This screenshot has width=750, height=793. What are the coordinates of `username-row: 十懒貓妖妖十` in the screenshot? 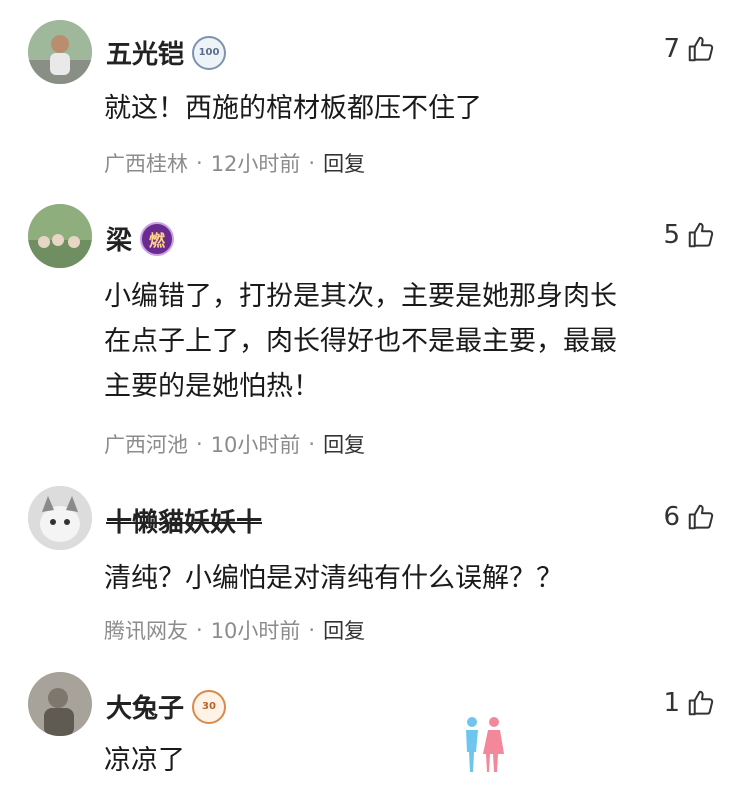 It's located at (184, 520).